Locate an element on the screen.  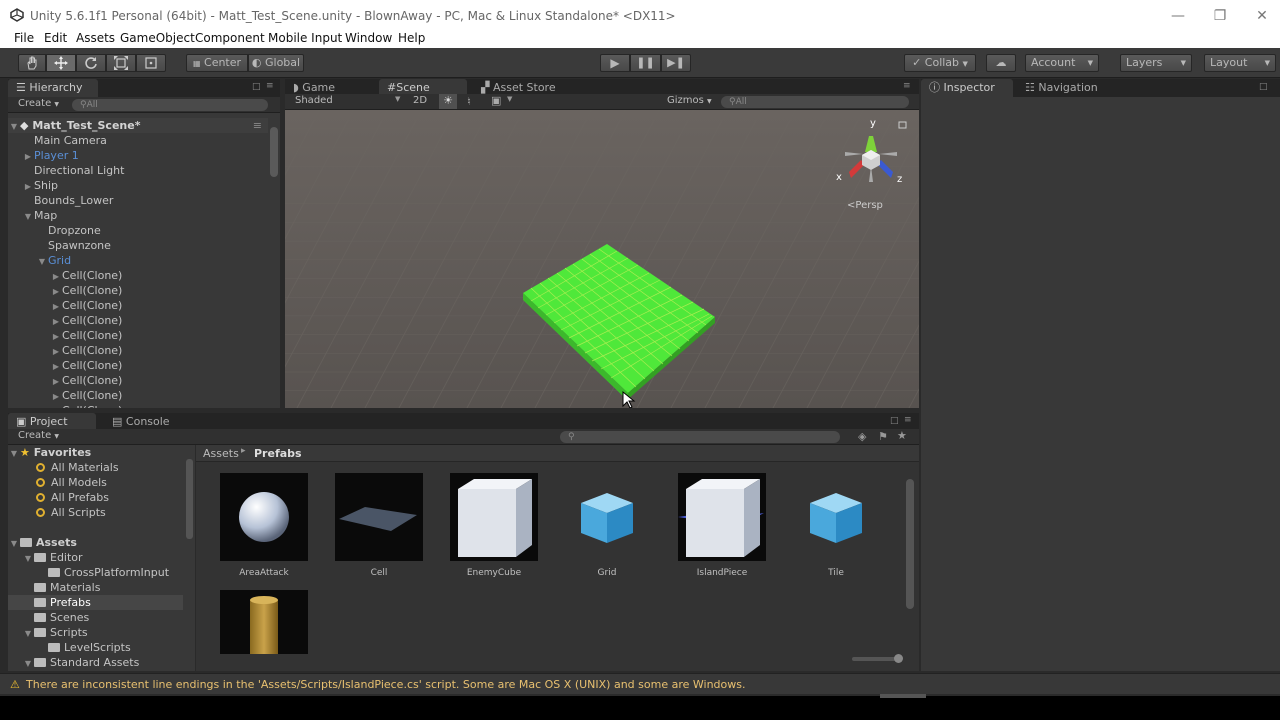
favorite-item: All Materials is located at coordinates (77, 467).